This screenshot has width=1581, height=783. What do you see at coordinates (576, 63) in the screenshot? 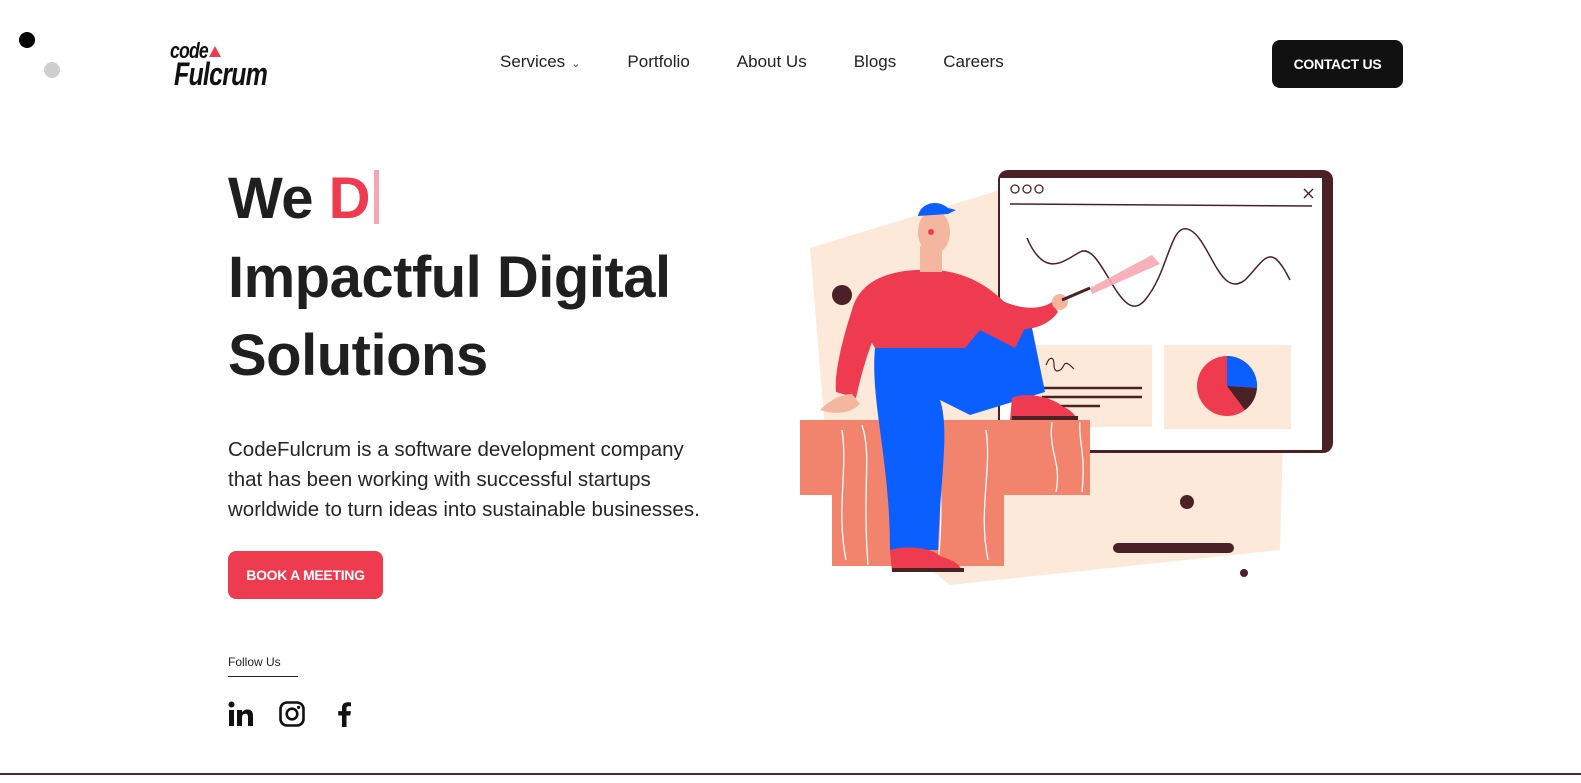
I see `chevron-down-icon: ⌄` at bounding box center [576, 63].